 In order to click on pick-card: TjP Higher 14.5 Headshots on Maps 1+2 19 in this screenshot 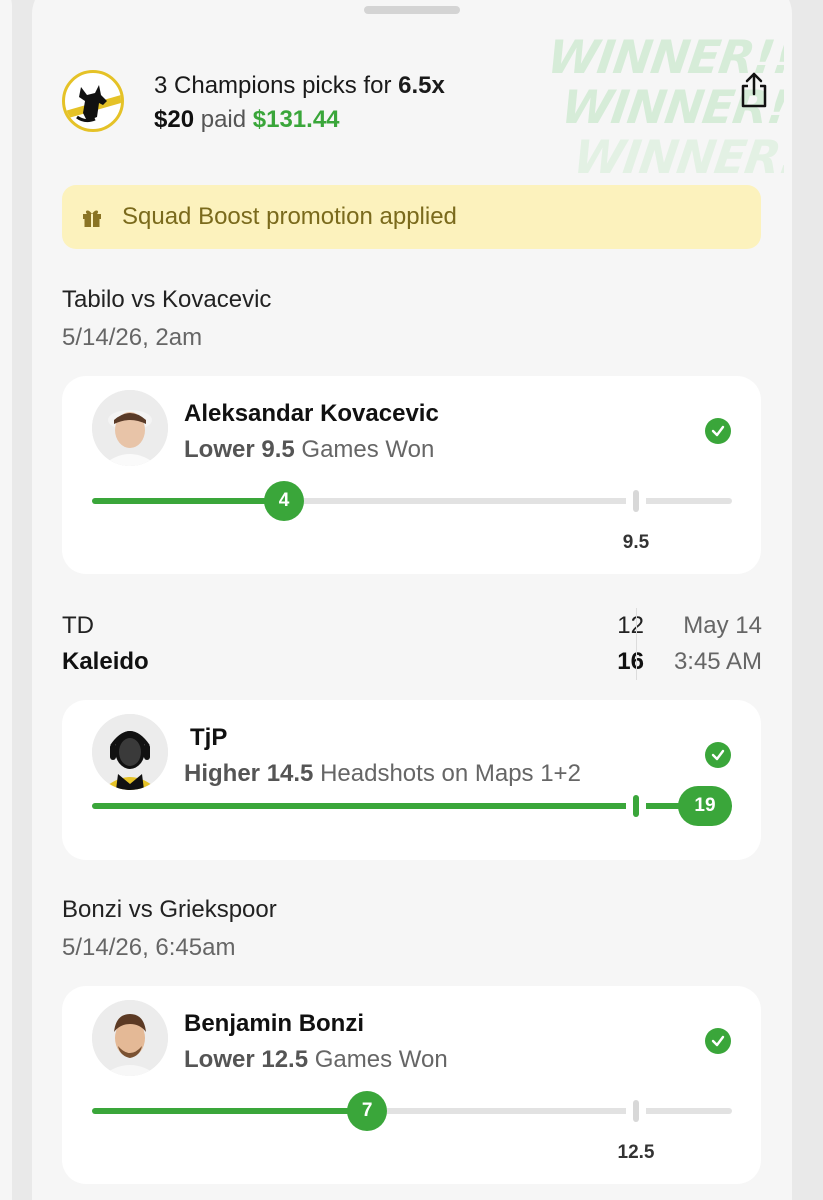, I will do `click(411, 780)`.